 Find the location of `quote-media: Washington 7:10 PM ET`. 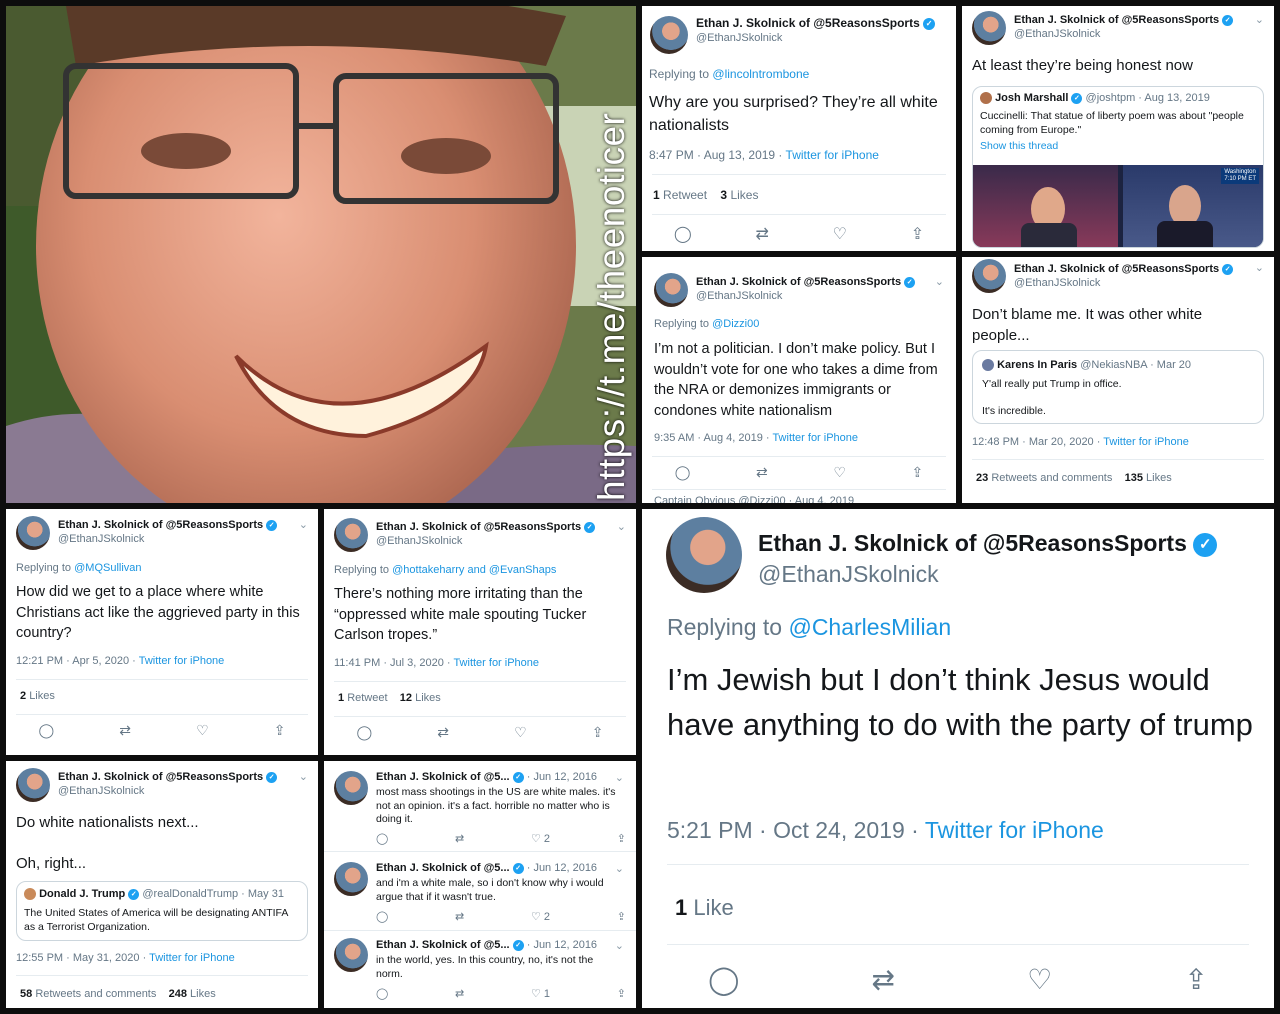

quote-media: Washington 7:10 PM ET is located at coordinates (1118, 206).